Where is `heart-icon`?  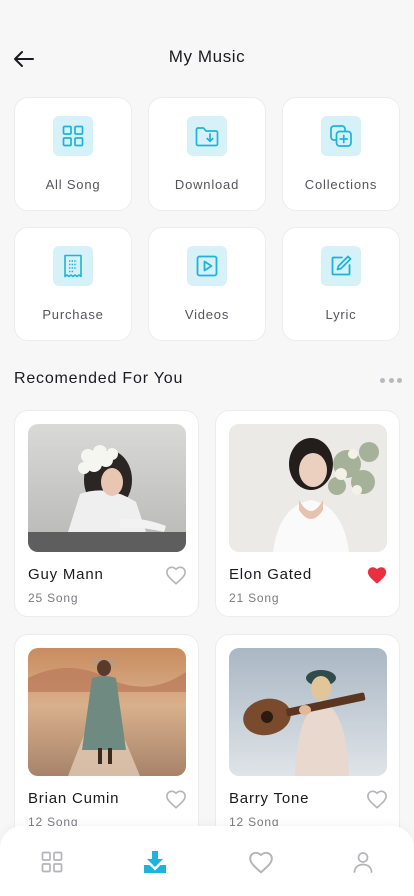 heart-icon is located at coordinates (261, 862).